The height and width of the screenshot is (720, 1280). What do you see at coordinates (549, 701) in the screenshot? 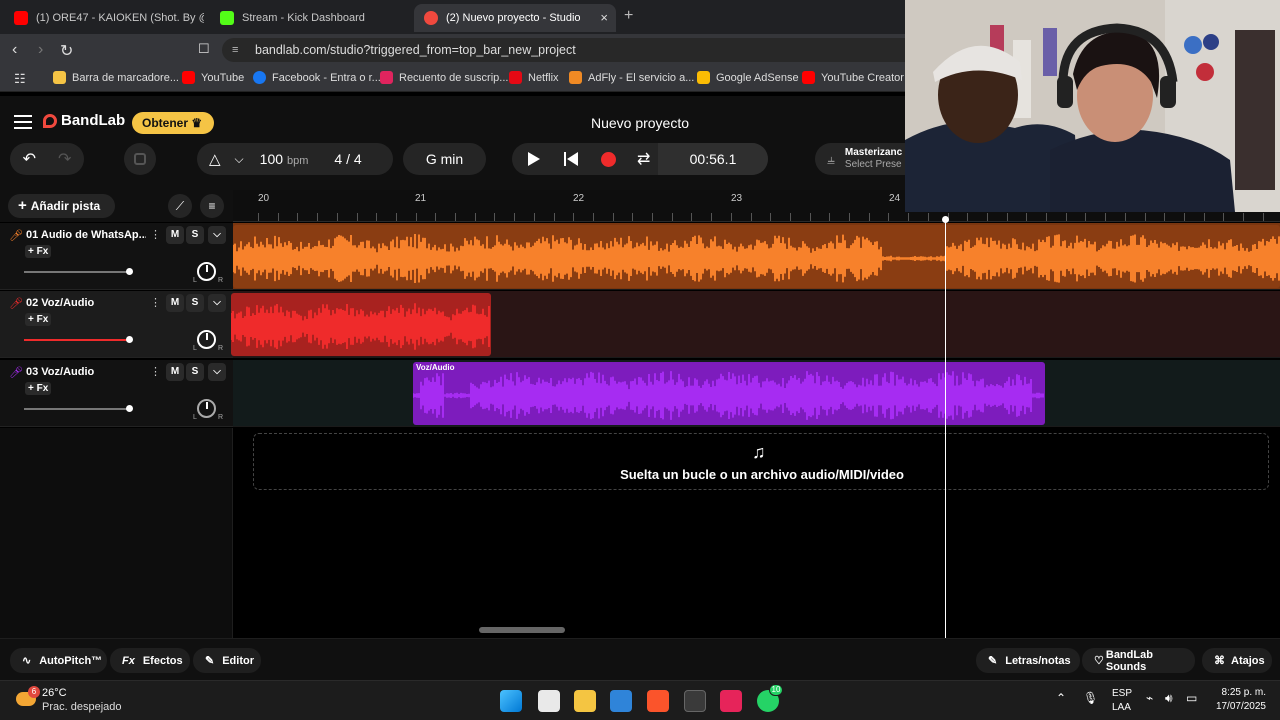
I see `task-view-icon` at bounding box center [549, 701].